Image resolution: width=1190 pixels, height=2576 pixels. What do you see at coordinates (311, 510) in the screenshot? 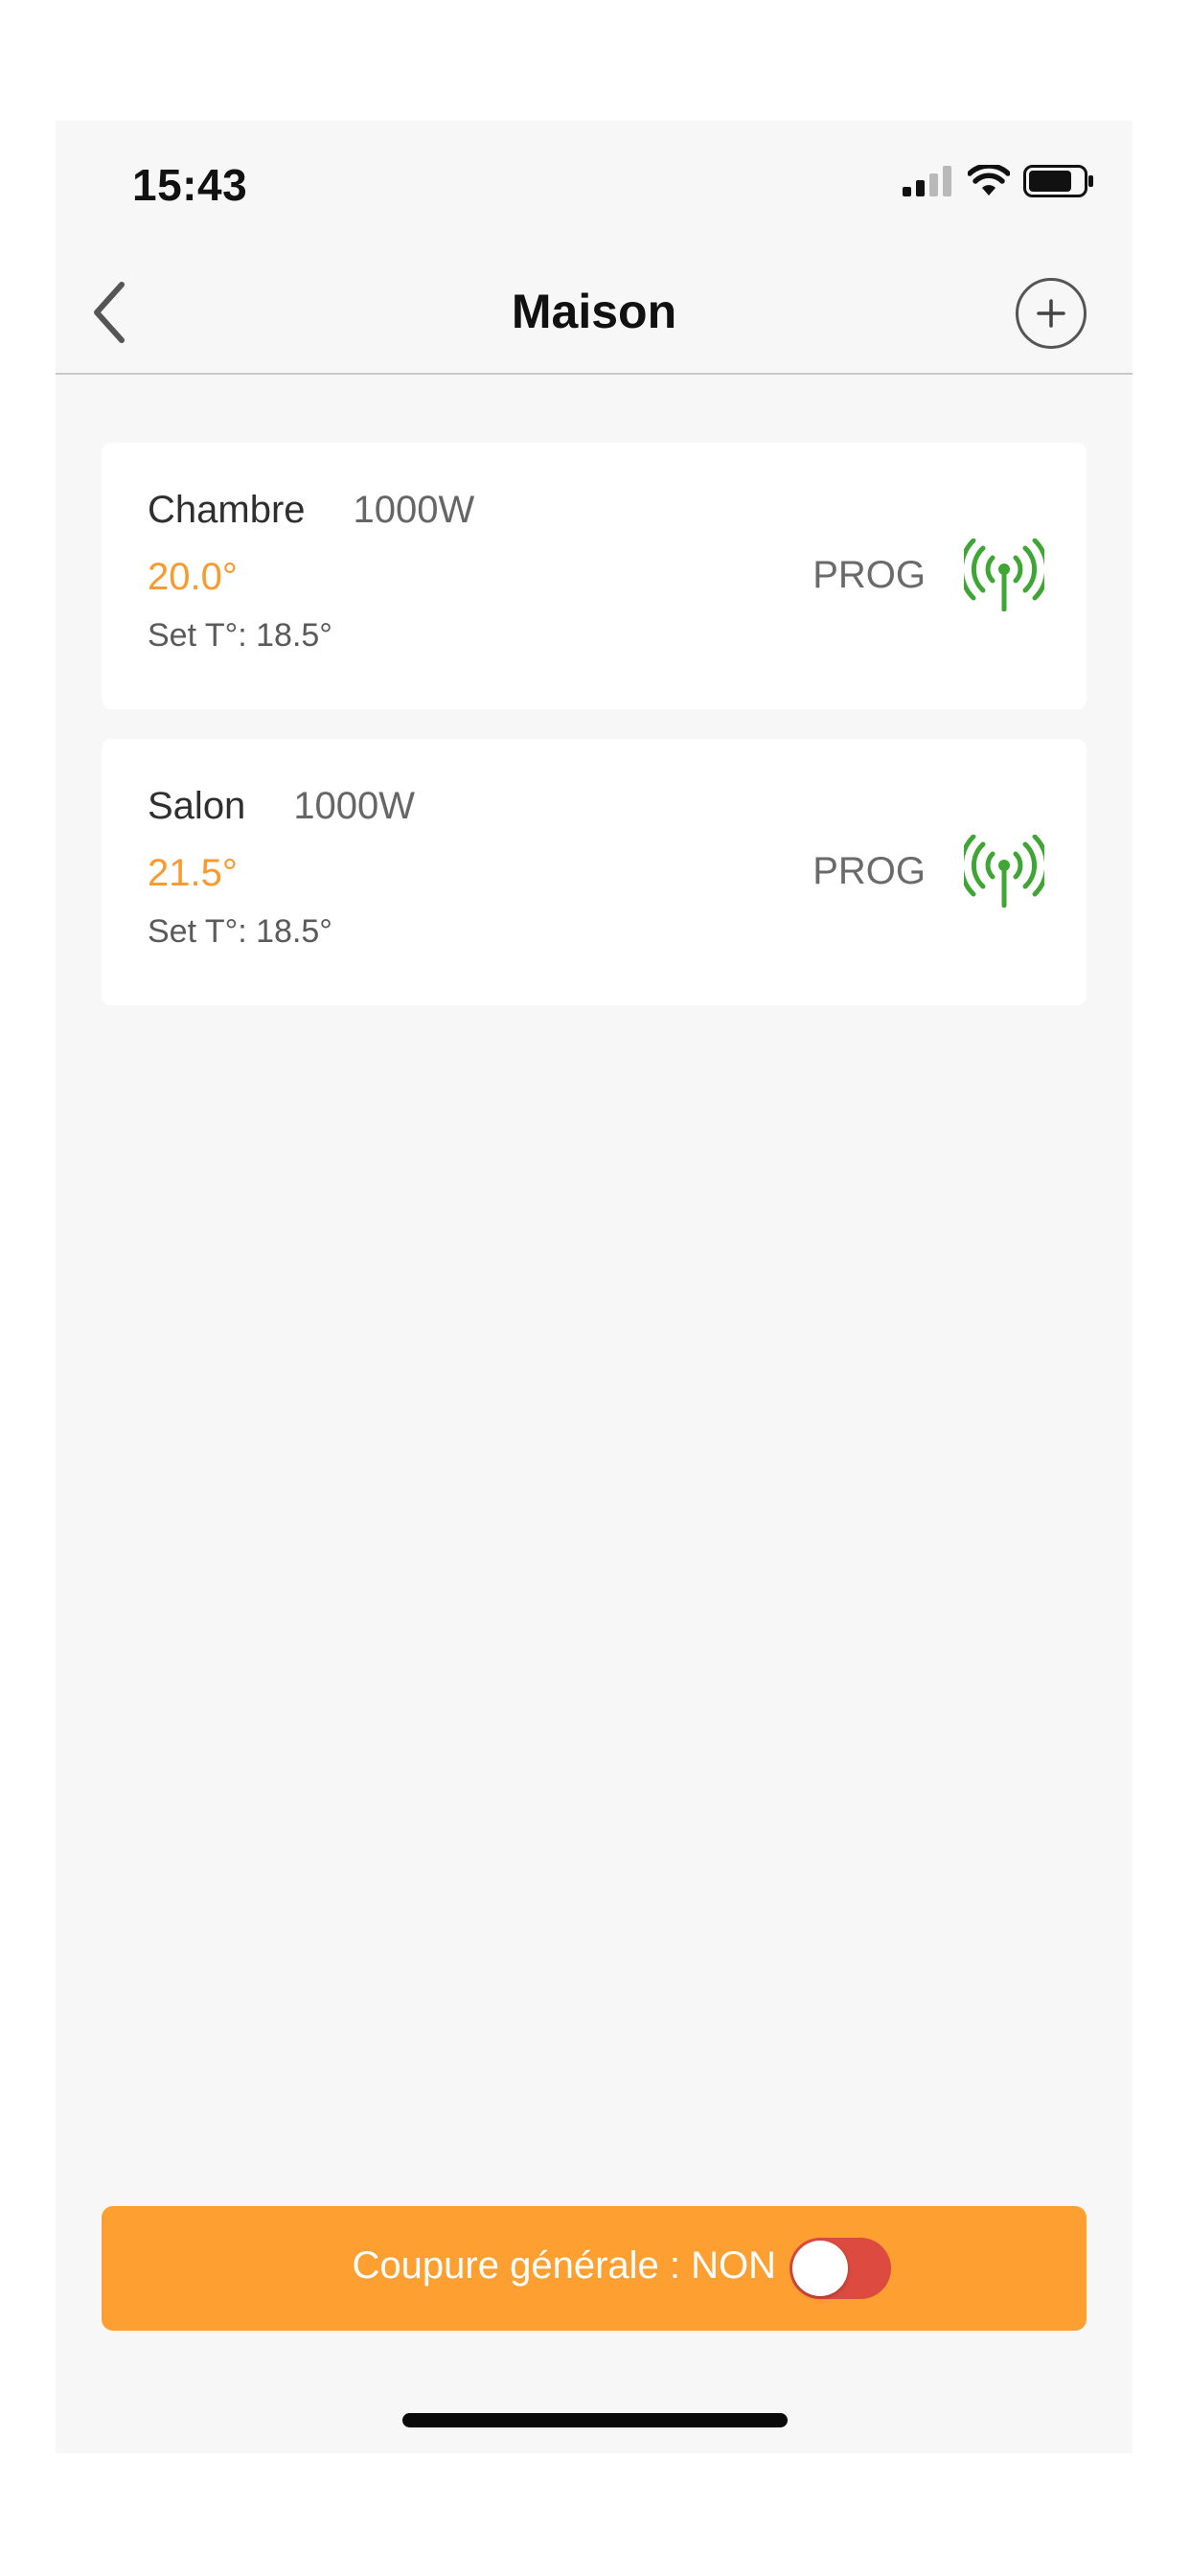
I see `room-header: Chambre 1000W` at bounding box center [311, 510].